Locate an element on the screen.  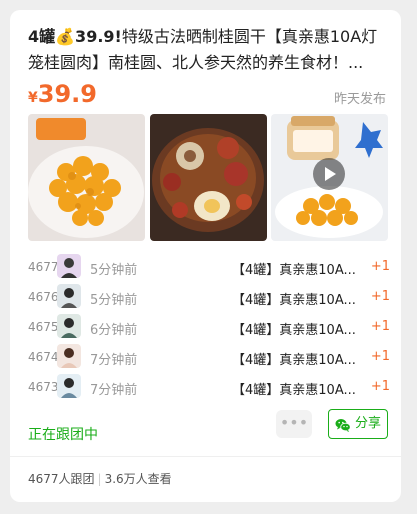
buyer-seq: 4676 is located at coordinates (43, 297).